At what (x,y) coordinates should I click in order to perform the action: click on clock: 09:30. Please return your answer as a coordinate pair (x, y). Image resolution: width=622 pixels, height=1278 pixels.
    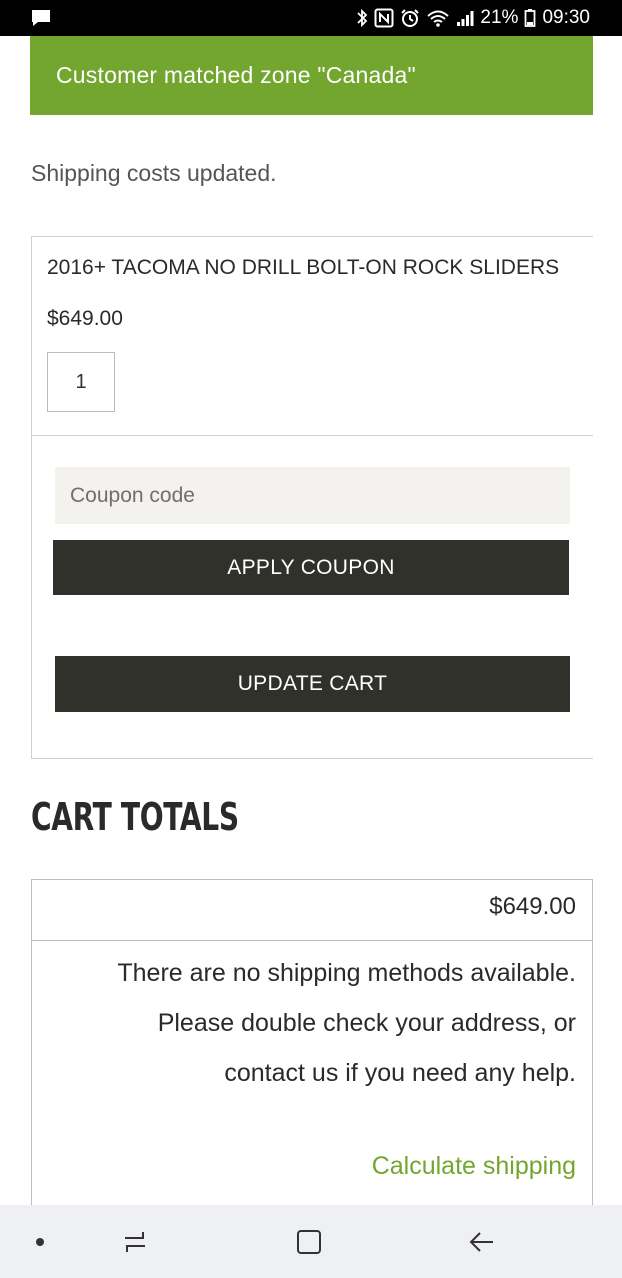
    Looking at the image, I should click on (566, 17).